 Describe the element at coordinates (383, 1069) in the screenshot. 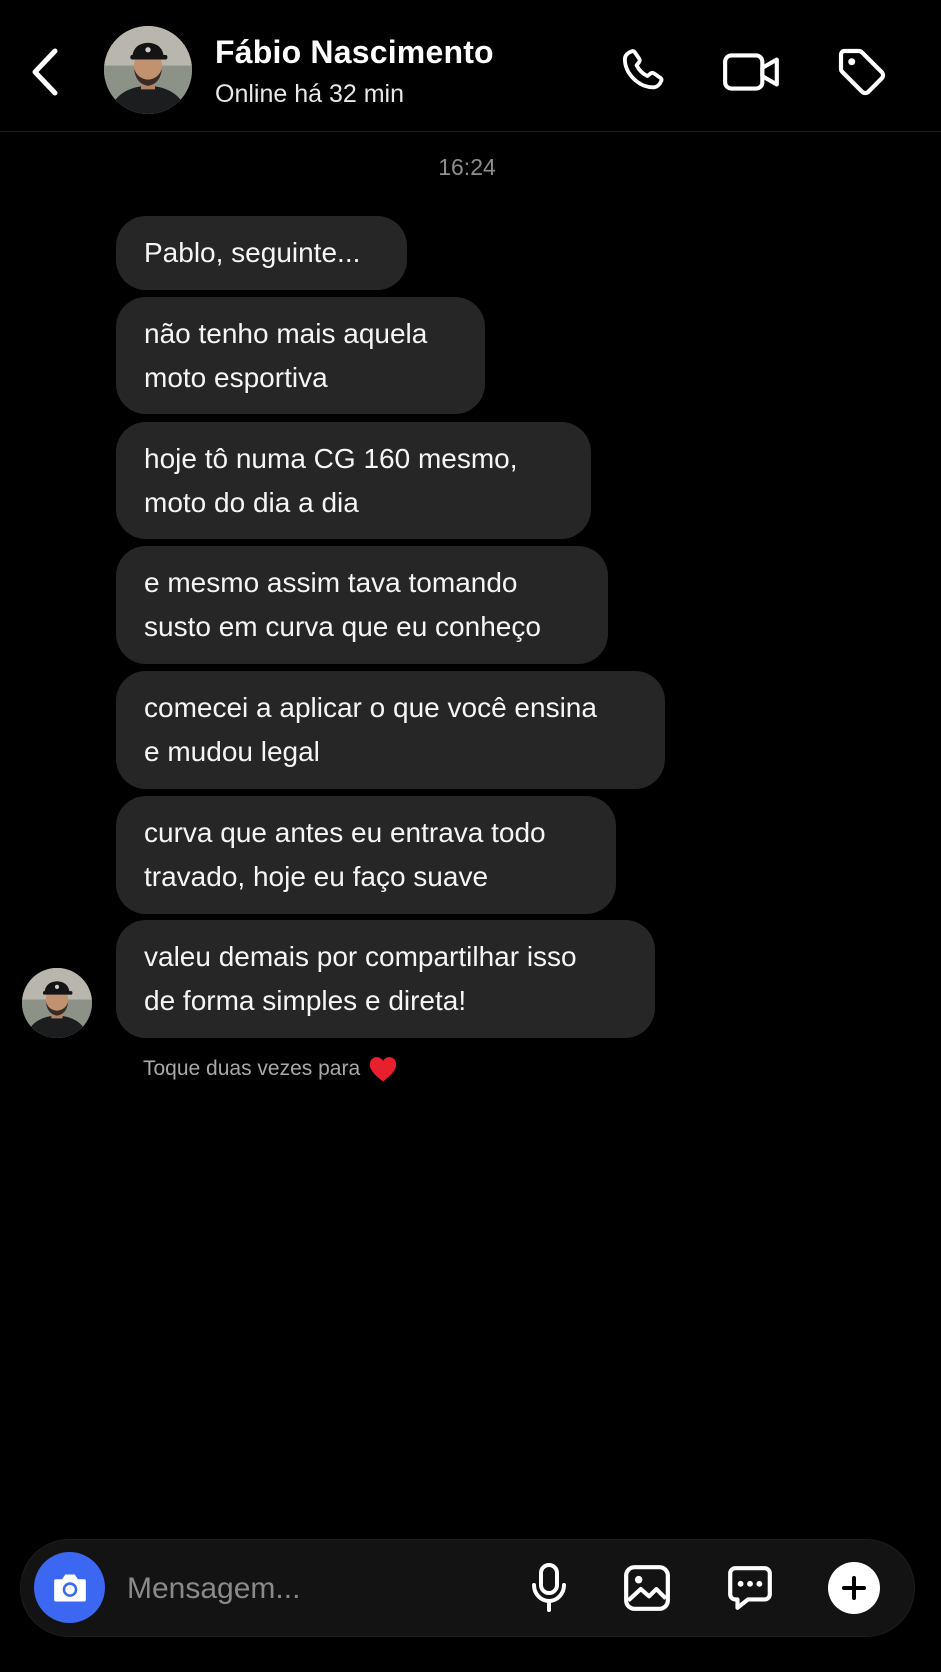

I see `heart-icon` at that location.